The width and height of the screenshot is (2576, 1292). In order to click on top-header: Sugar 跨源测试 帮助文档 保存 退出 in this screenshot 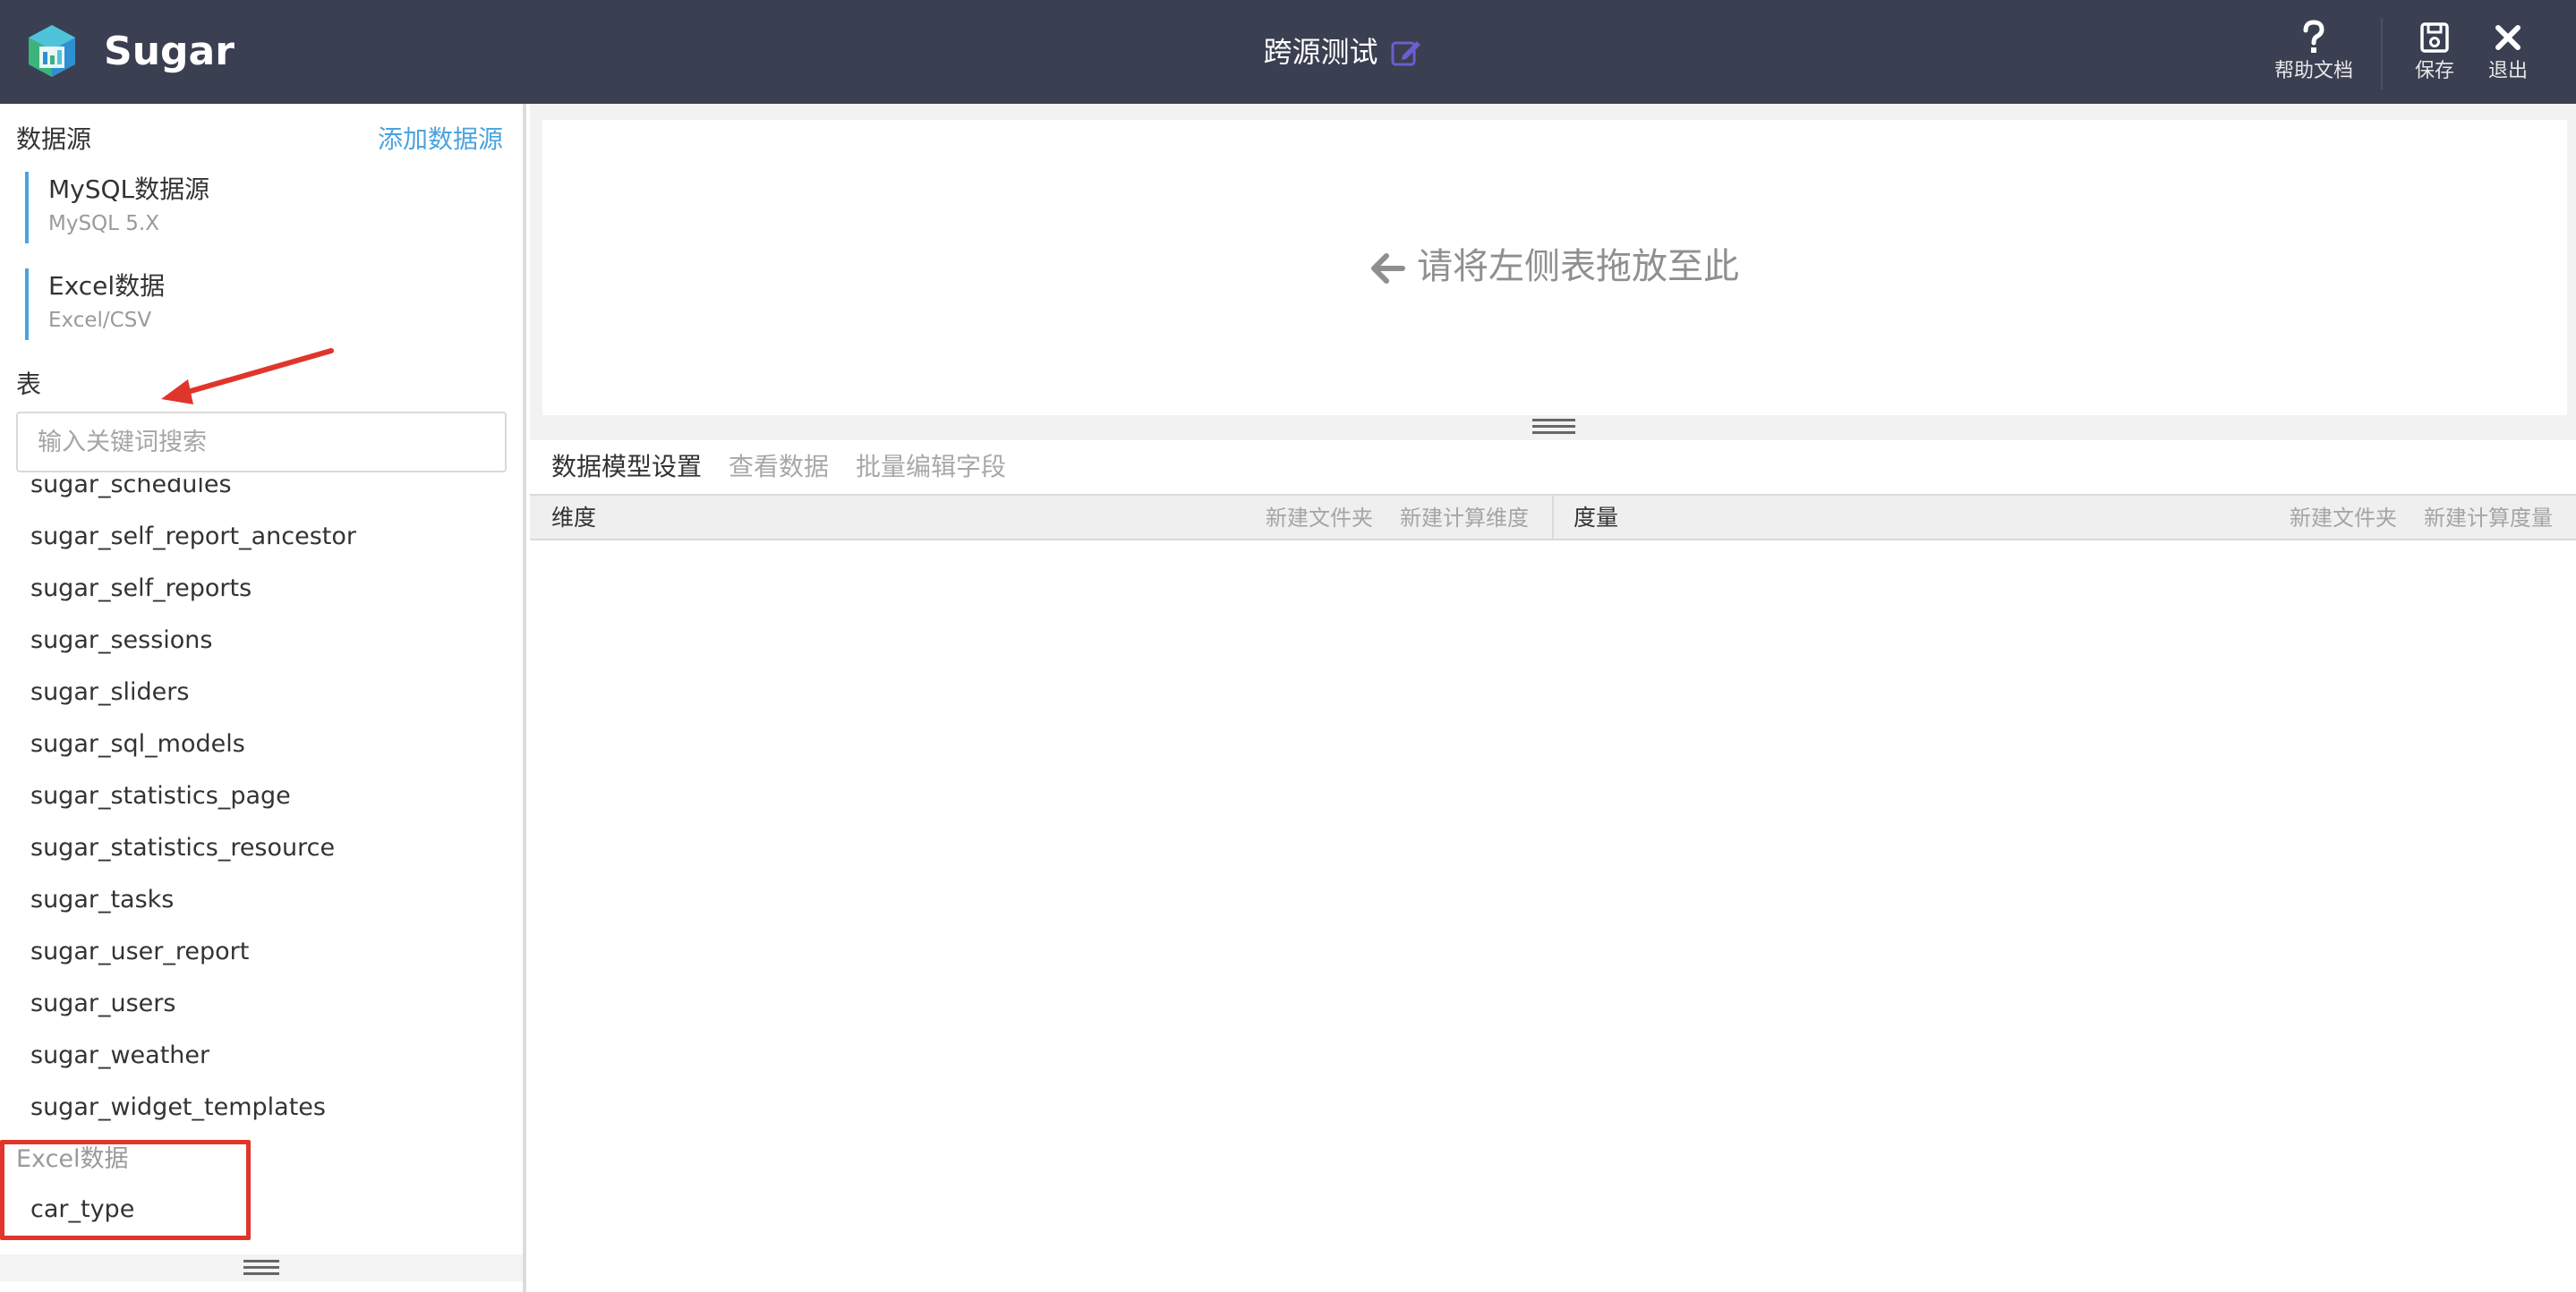, I will do `click(1288, 52)`.